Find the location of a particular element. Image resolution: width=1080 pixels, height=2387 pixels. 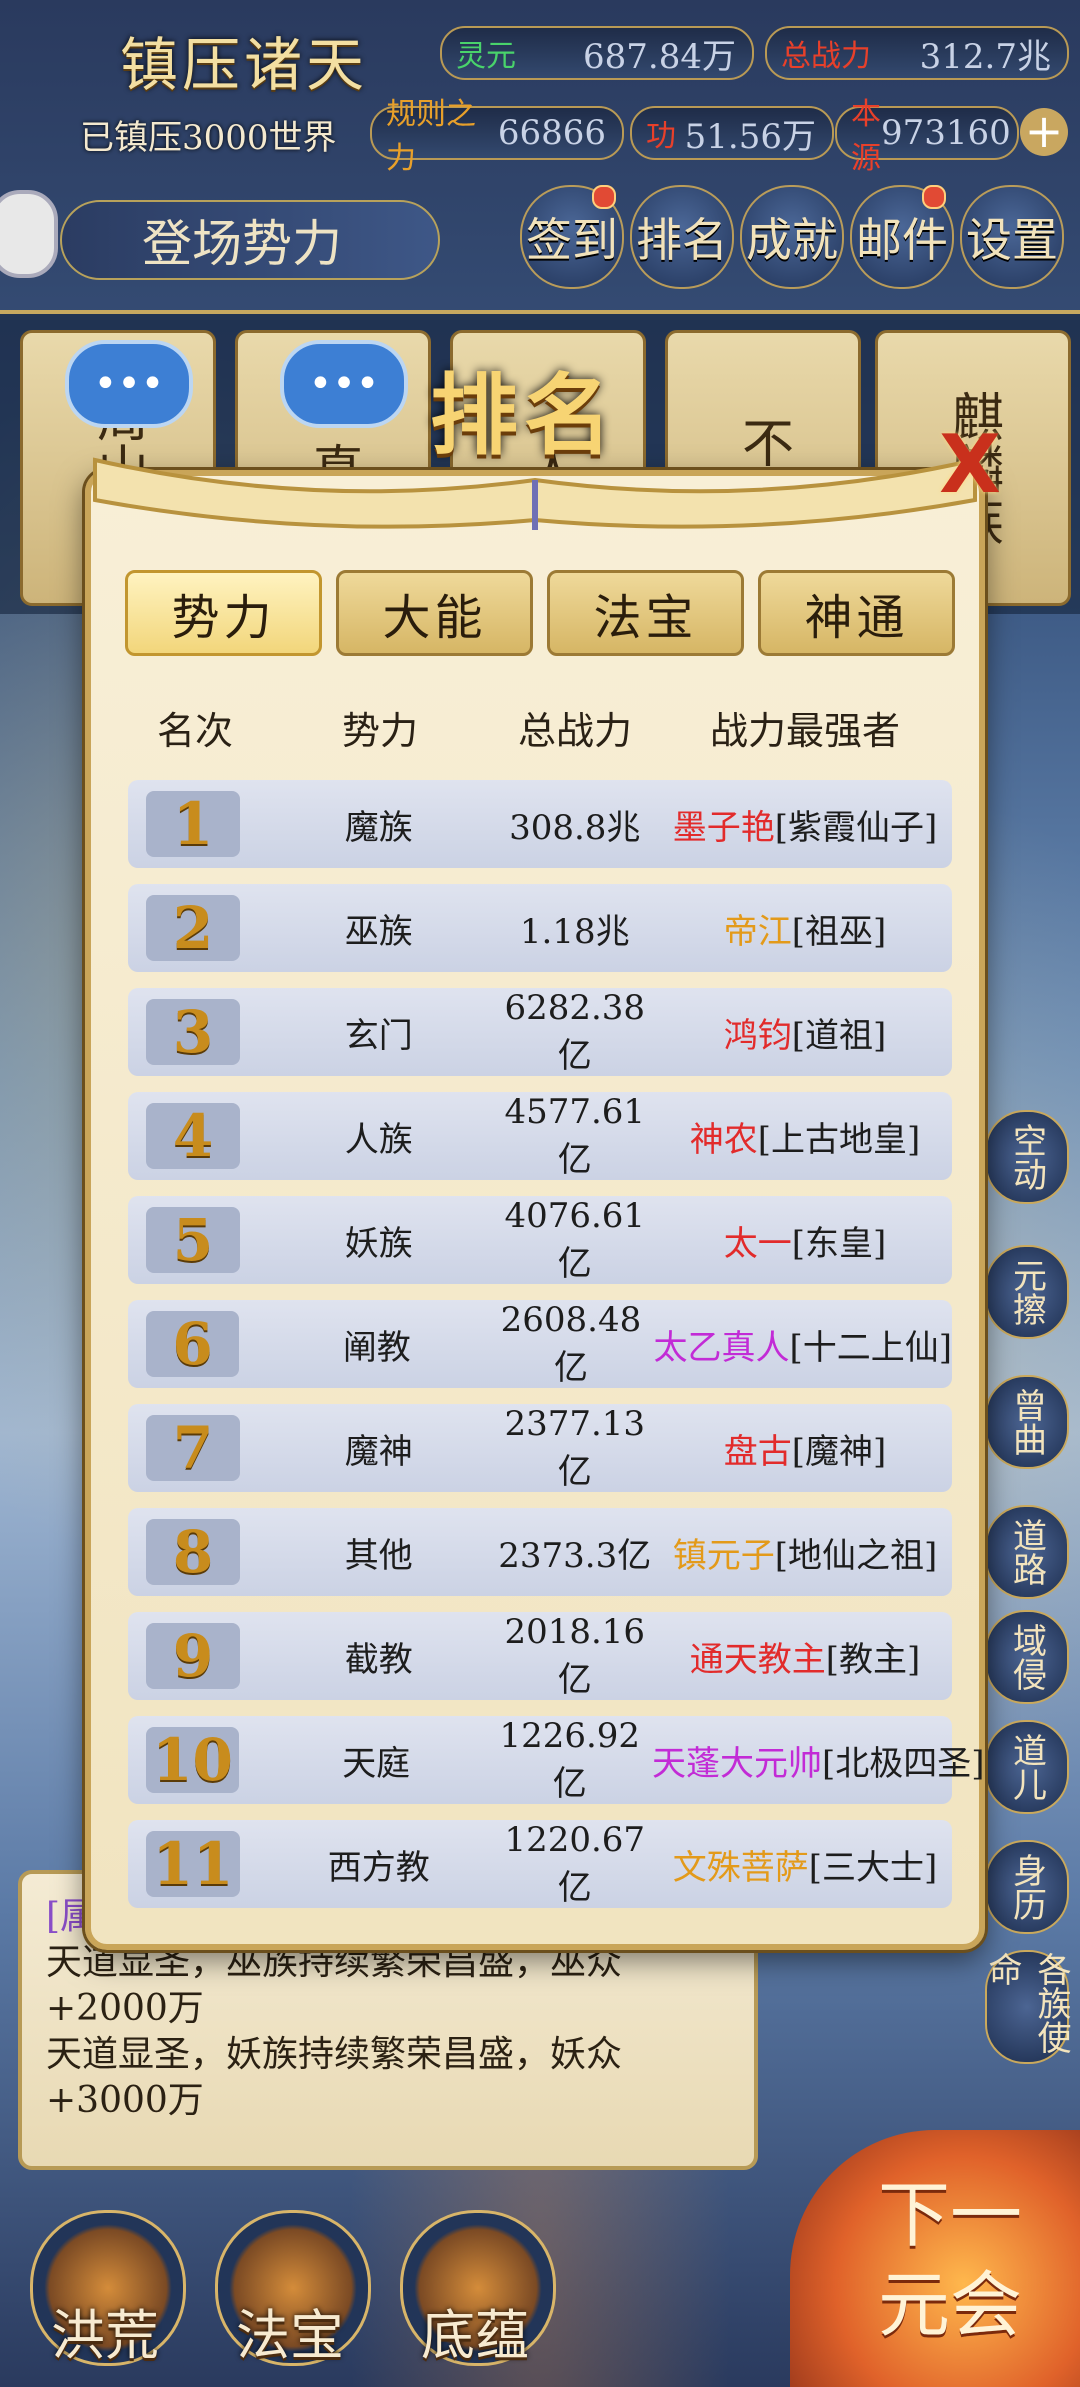

strongest-name: 盘古 is located at coordinates (757, 1451).